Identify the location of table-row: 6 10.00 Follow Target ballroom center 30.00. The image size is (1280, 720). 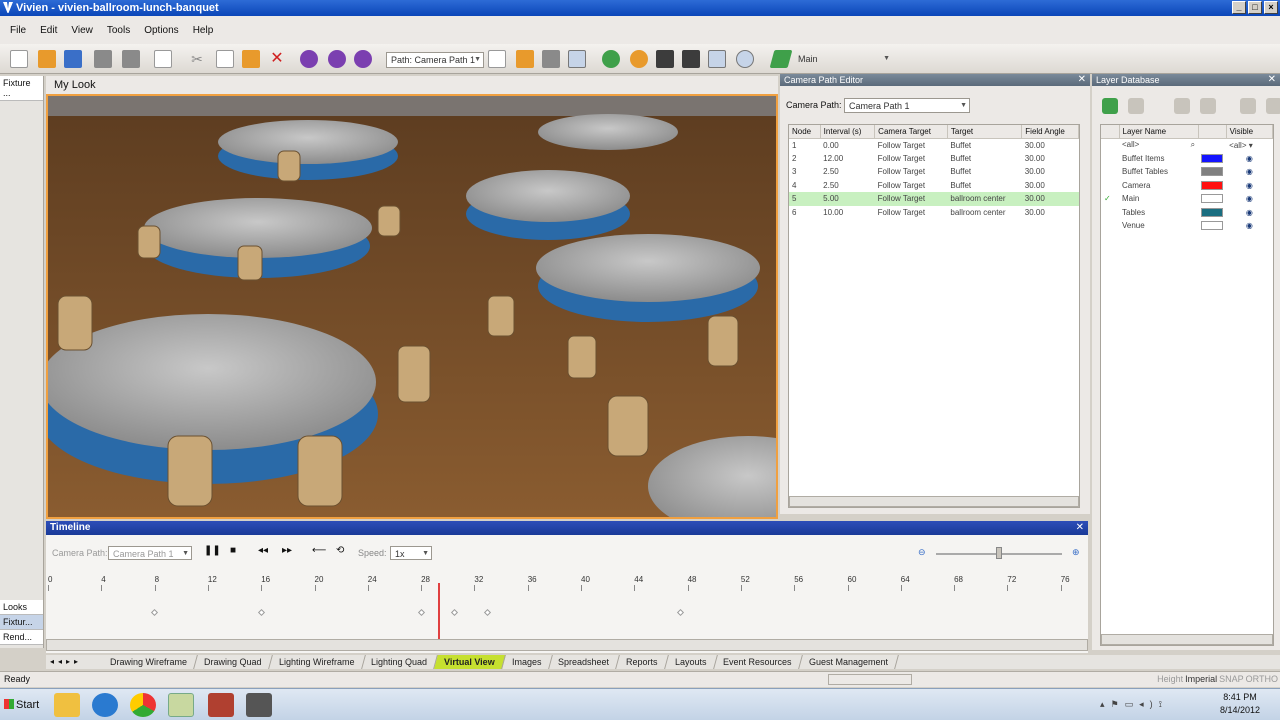
(934, 213).